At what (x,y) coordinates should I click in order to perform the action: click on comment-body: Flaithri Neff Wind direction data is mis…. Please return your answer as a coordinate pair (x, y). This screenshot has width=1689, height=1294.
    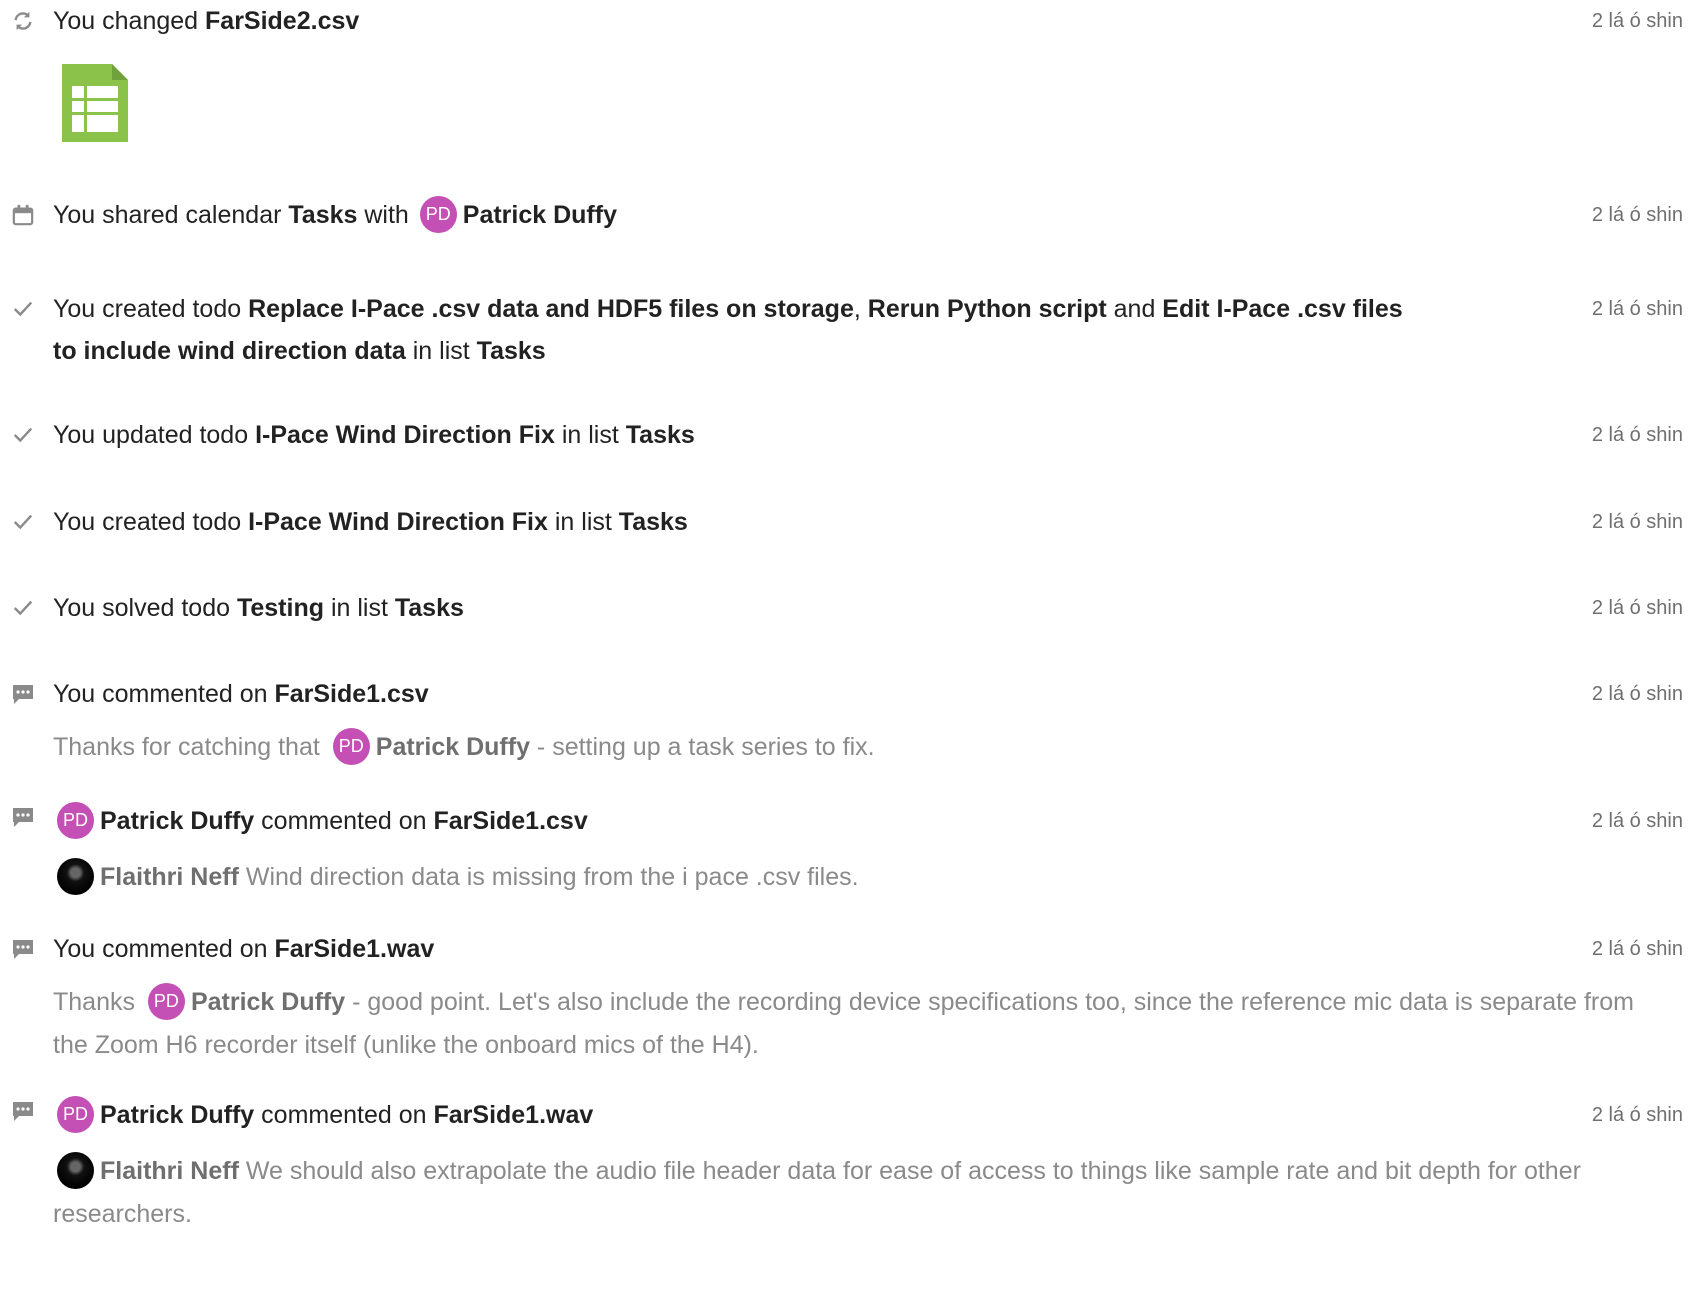
    Looking at the image, I should click on (863, 877).